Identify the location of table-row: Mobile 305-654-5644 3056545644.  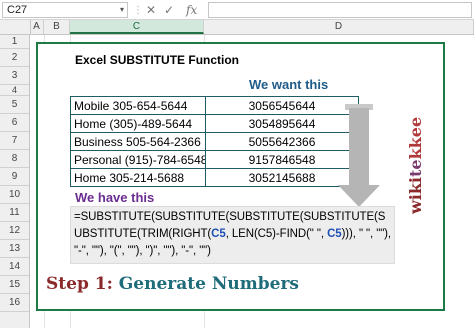
(214, 105).